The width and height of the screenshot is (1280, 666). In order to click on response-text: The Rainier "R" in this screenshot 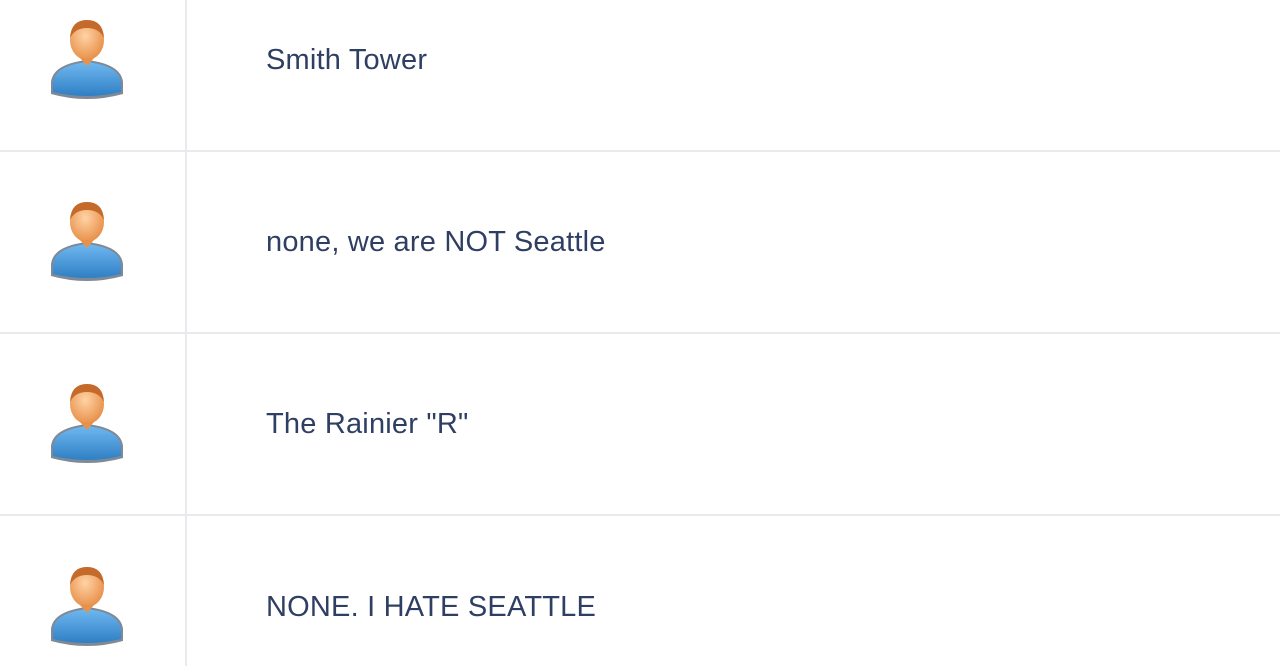, I will do `click(367, 423)`.